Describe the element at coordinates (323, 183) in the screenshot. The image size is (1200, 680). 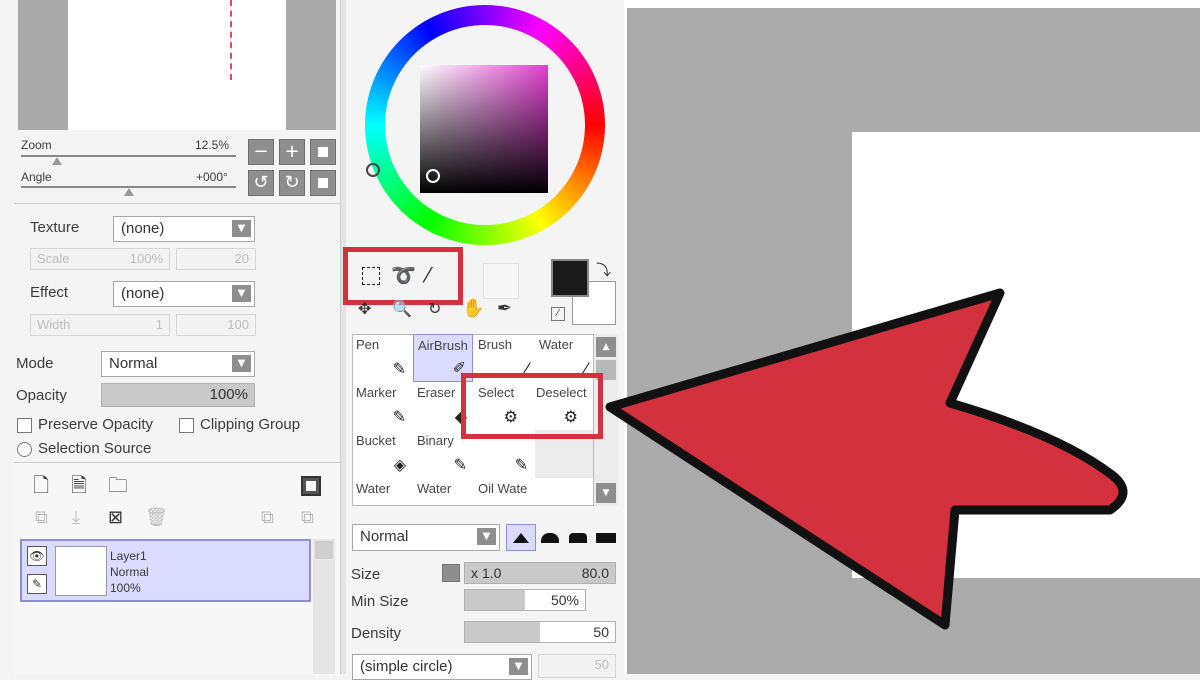
I see `rotate-reset-button` at that location.